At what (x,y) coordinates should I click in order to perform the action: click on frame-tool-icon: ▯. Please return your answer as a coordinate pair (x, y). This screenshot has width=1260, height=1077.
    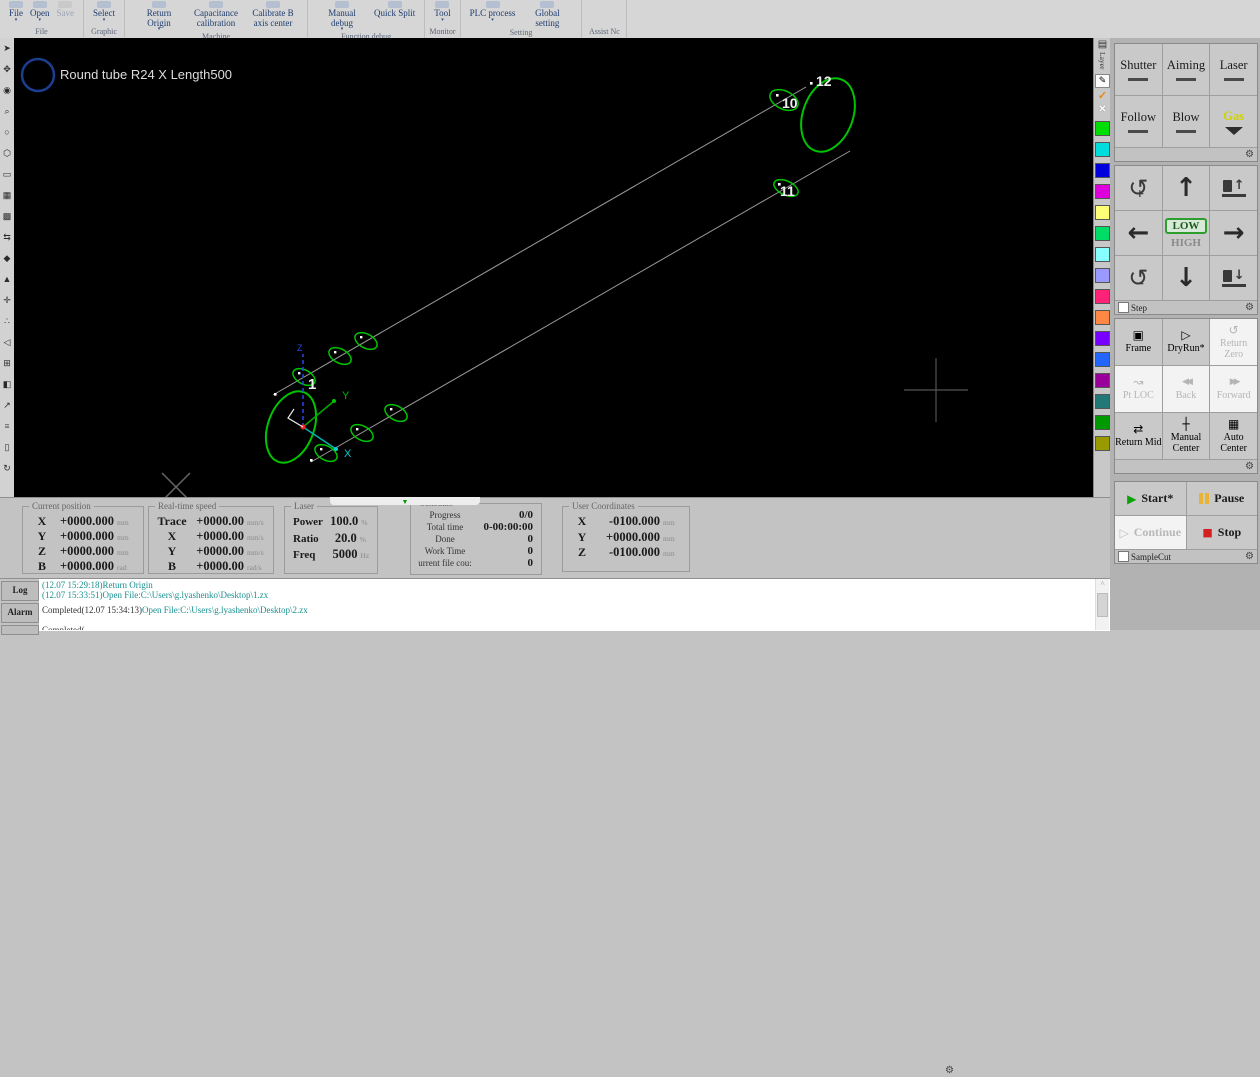
    Looking at the image, I should click on (7, 447).